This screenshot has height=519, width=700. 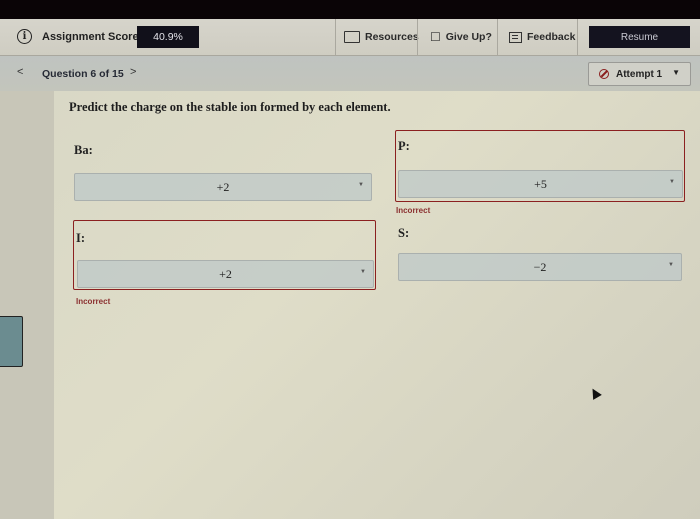 What do you see at coordinates (83, 150) in the screenshot?
I see `element-label-ba: Ba:` at bounding box center [83, 150].